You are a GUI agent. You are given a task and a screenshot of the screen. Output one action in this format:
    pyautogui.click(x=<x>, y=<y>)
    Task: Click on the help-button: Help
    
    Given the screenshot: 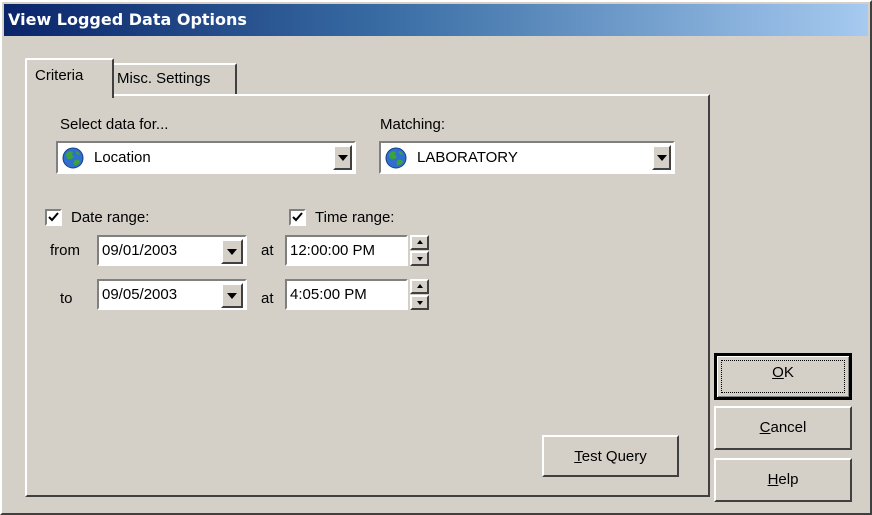 What is the action you would take?
    pyautogui.click(x=783, y=480)
    